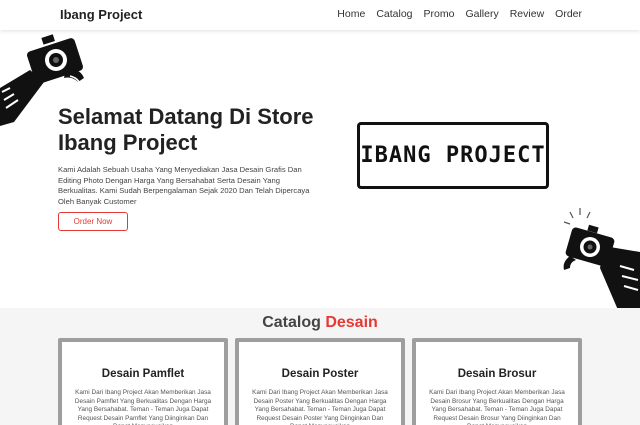 The image size is (640, 425). Describe the element at coordinates (143, 374) in the screenshot. I see `card-title: Desain Pamflet` at that location.